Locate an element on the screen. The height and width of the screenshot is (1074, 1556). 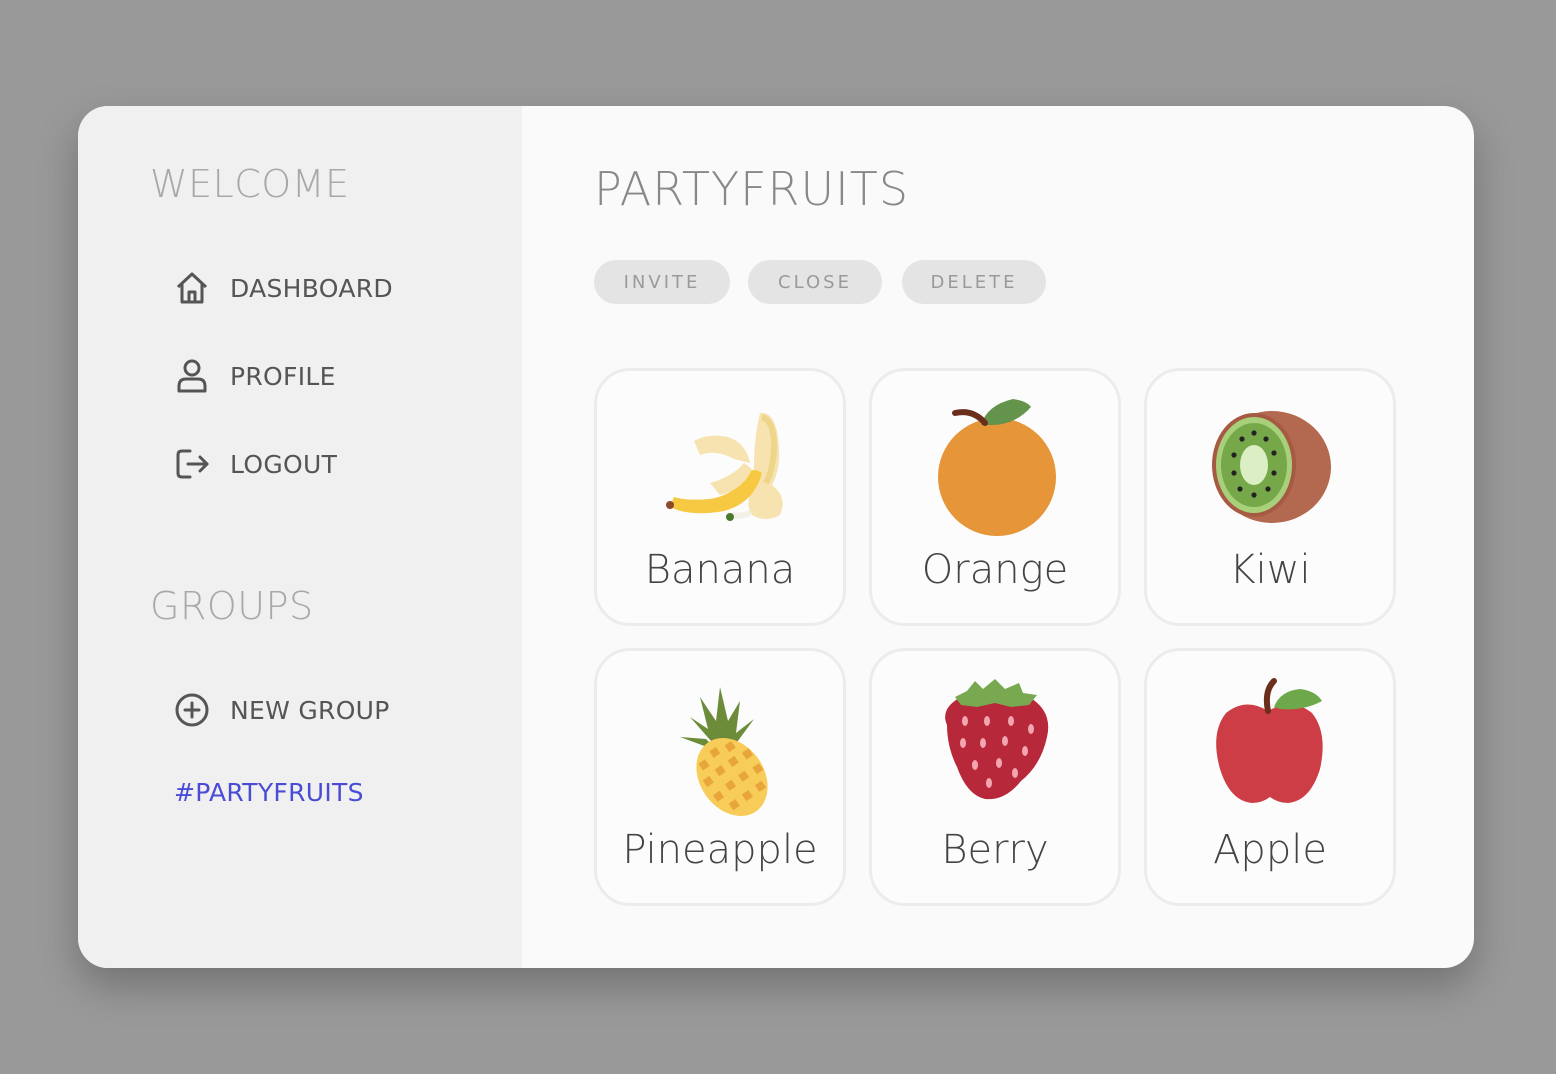
welcome-heading: WELCOME is located at coordinates (250, 184).